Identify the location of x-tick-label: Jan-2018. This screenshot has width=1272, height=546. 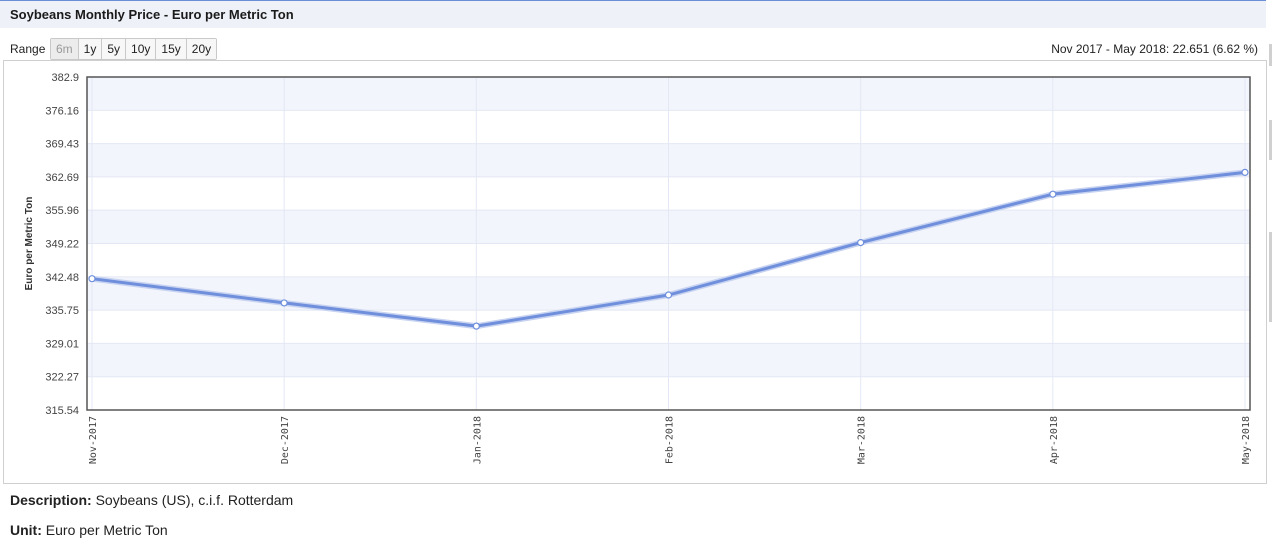
(477, 440).